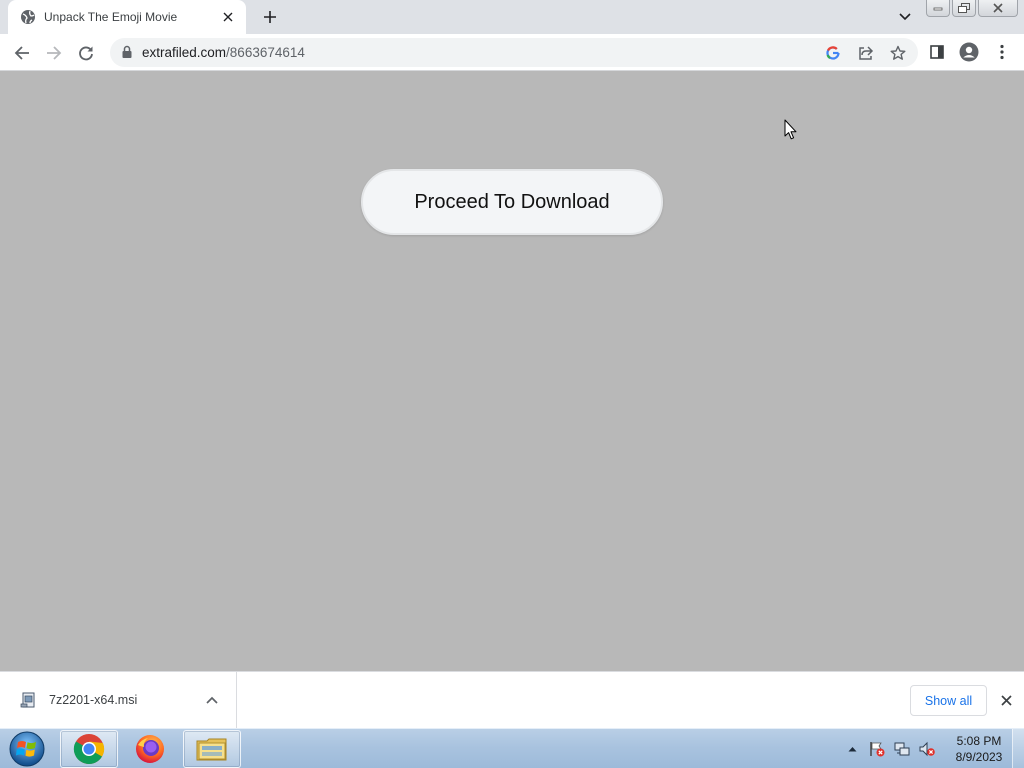 This screenshot has height=768, width=1024. I want to click on taskbar-file-explorer, so click(212, 749).